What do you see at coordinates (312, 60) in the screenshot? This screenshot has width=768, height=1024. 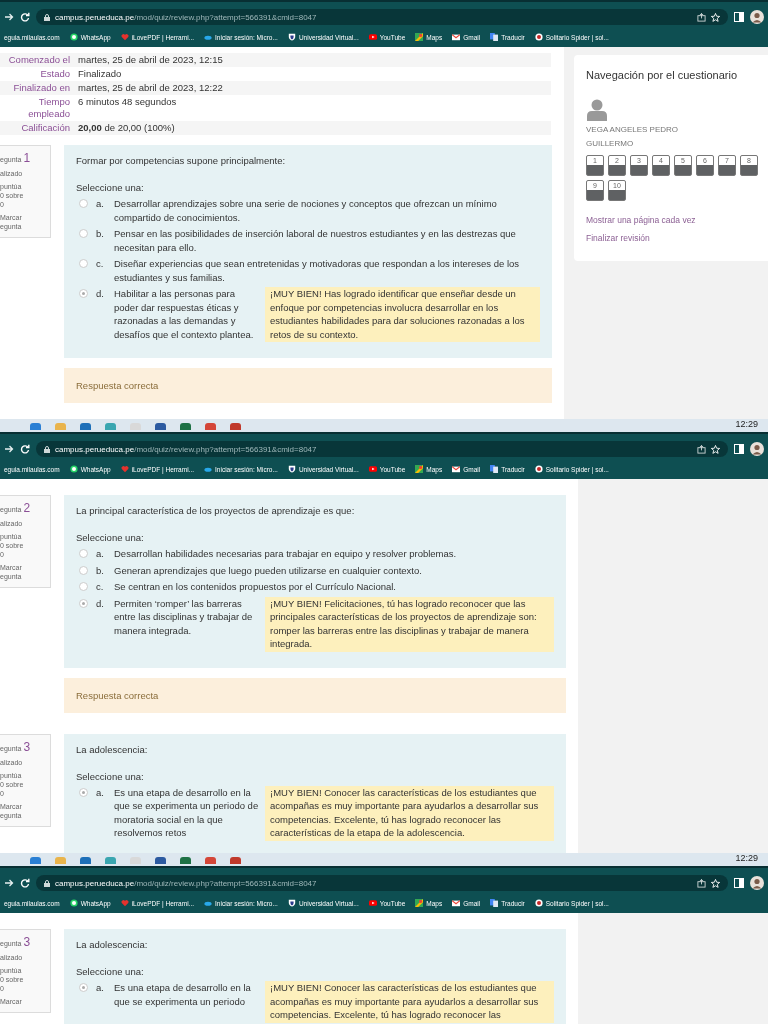 I see `summary-value: martes, 25 de abril de 2023, 12:15` at bounding box center [312, 60].